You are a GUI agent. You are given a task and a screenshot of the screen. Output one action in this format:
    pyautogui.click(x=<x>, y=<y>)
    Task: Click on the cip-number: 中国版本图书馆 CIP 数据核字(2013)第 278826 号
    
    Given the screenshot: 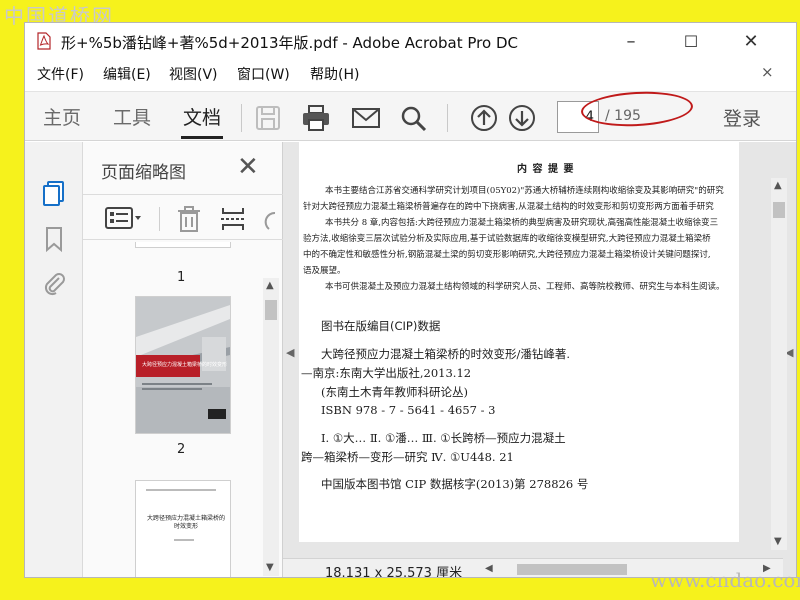 What is the action you would take?
    pyautogui.click(x=455, y=484)
    